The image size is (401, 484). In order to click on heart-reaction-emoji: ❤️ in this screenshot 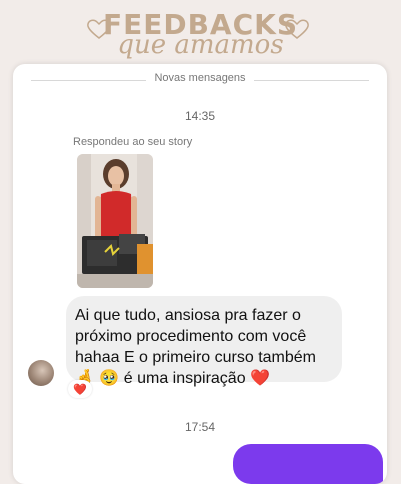, I will do `click(80, 390)`.